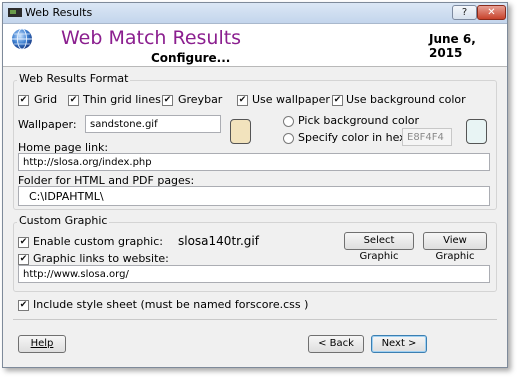  I want to click on wallpaper-swatch, so click(240, 131).